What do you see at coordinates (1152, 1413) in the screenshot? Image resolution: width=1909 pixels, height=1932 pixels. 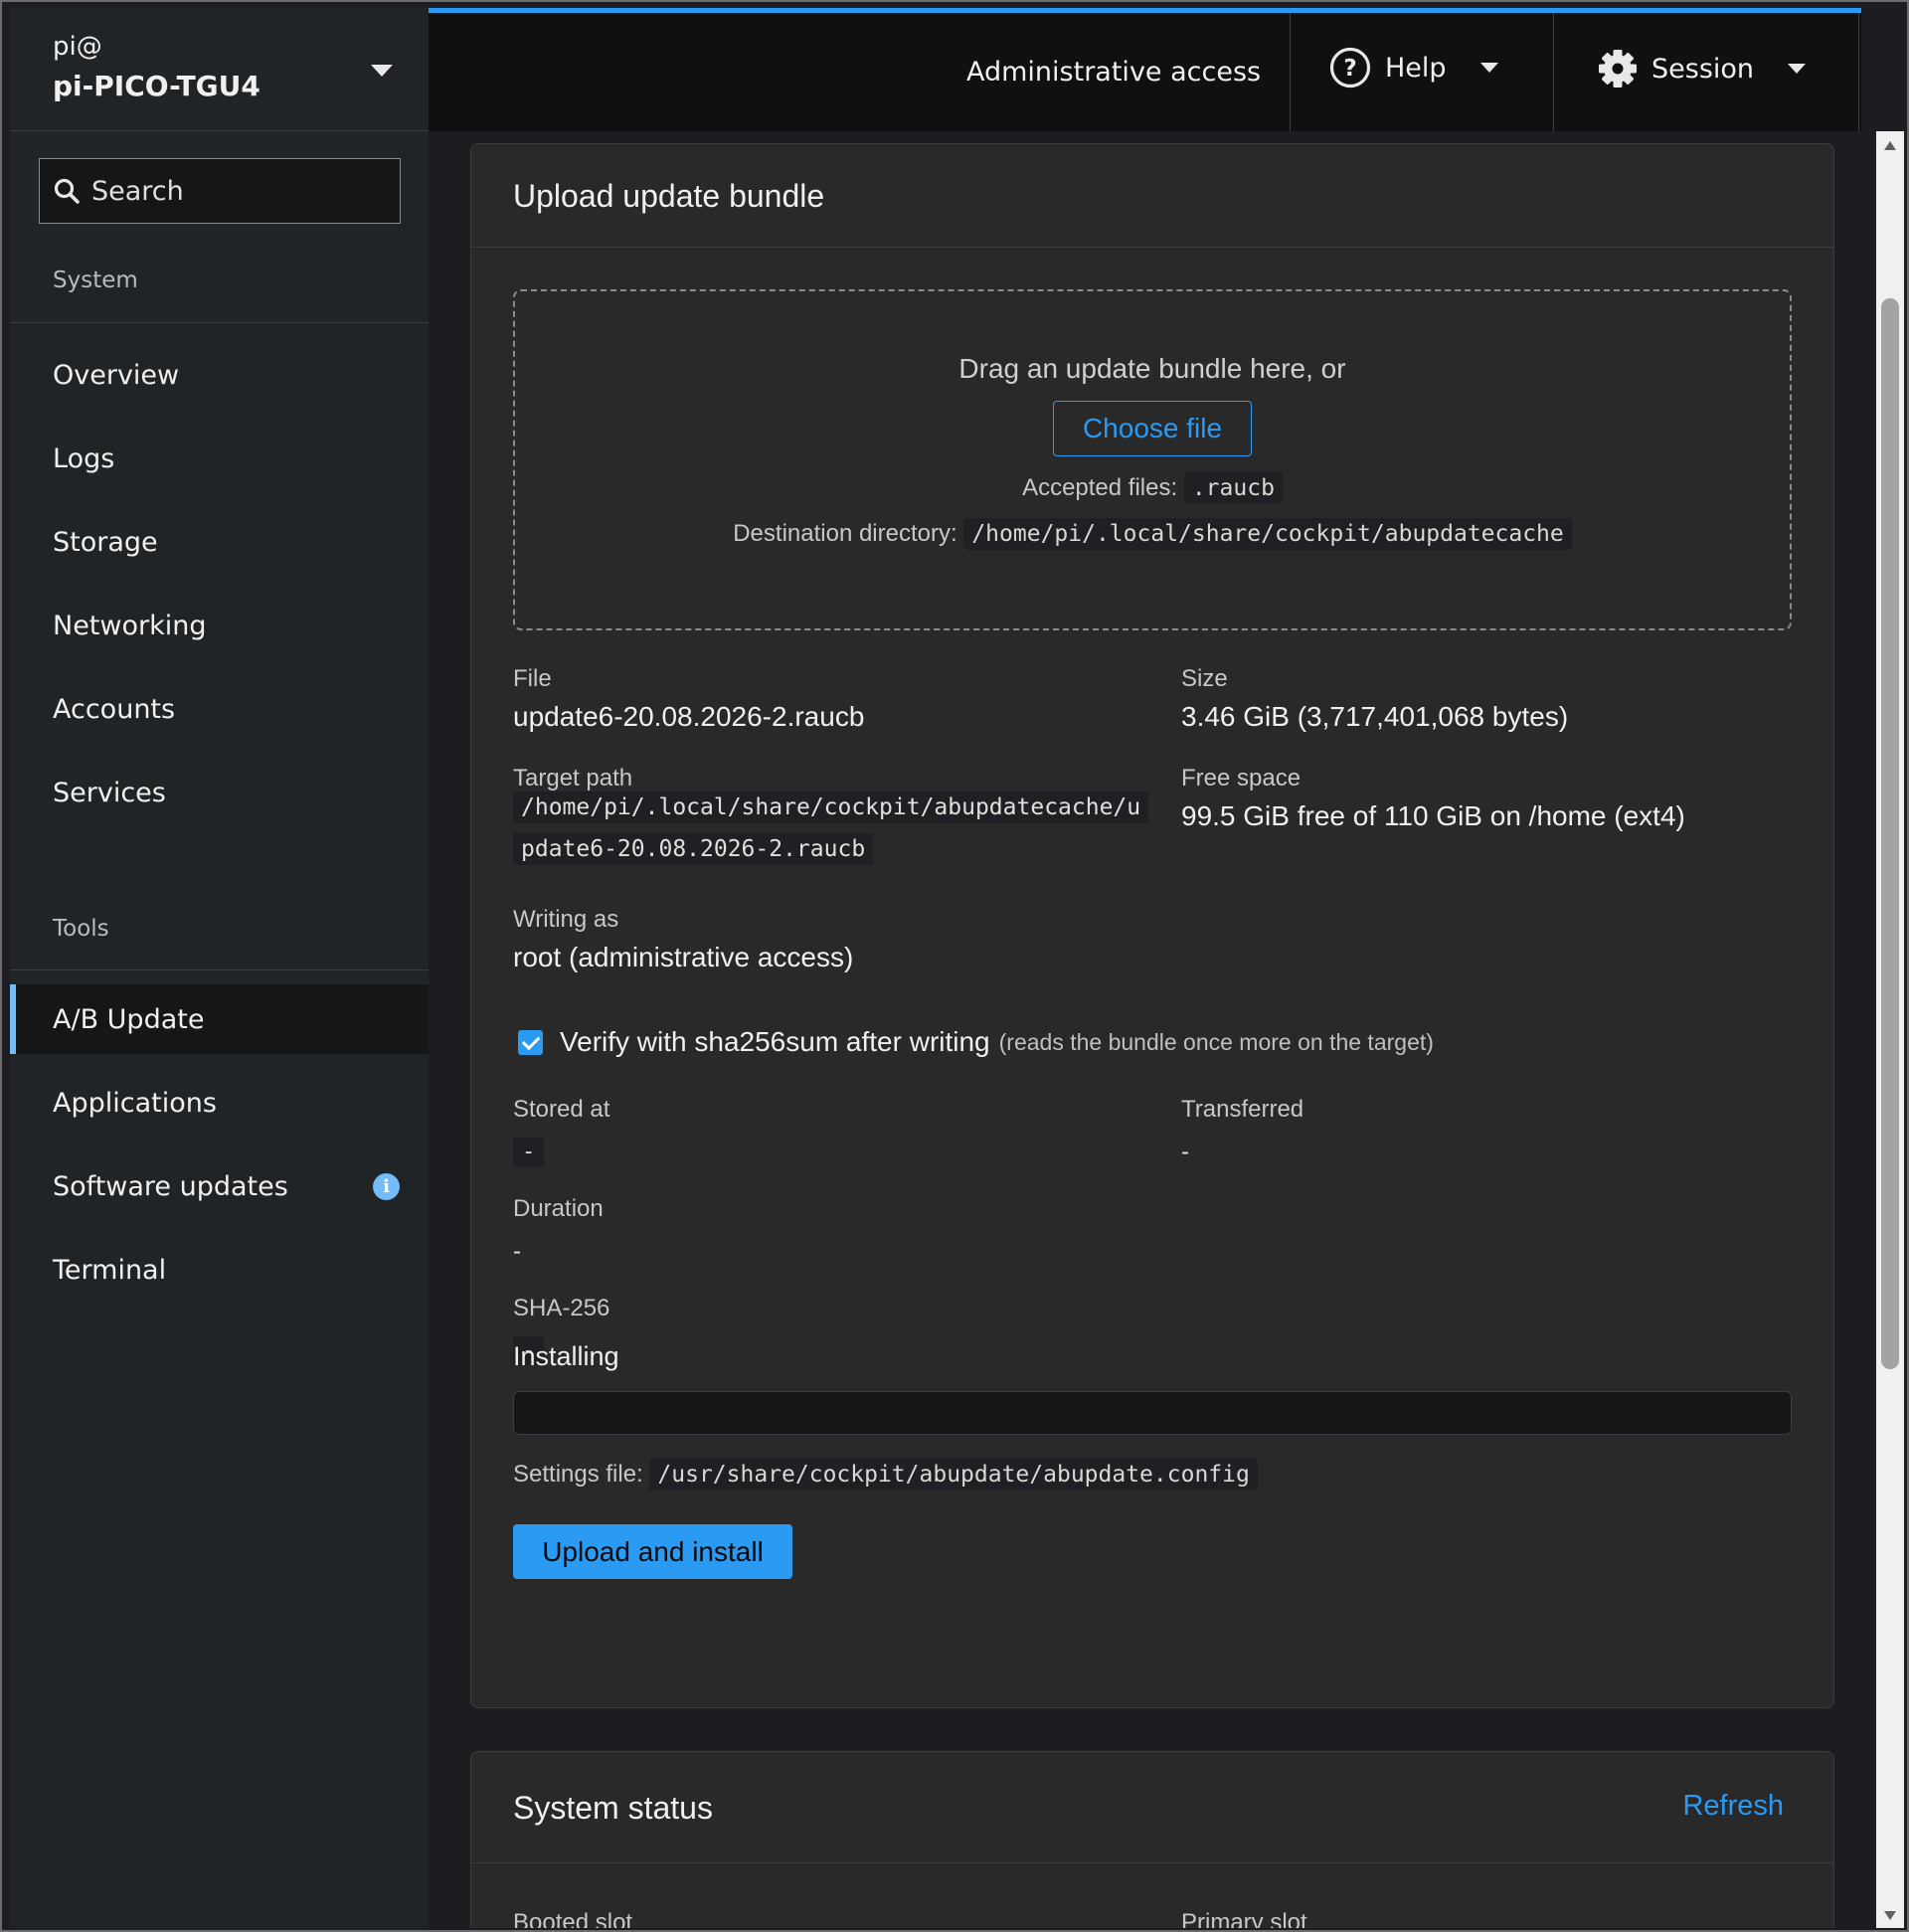 I see `install-progress-bar` at bounding box center [1152, 1413].